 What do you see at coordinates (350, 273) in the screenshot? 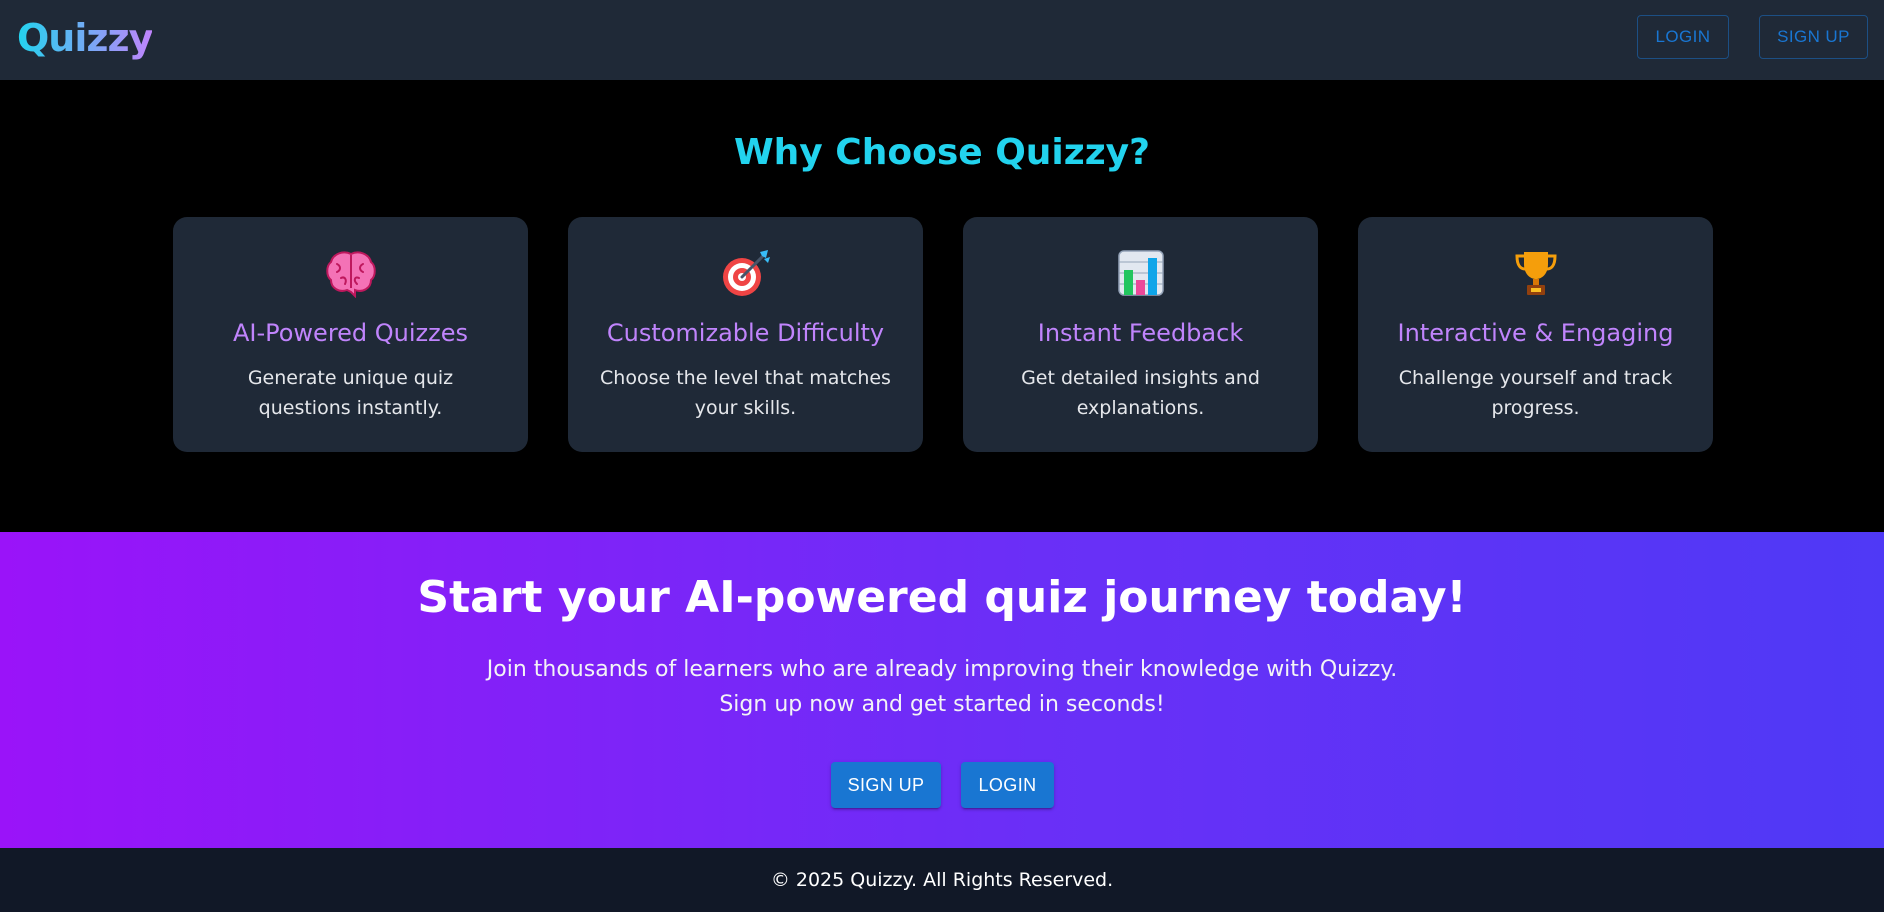
I see `brain-icon` at bounding box center [350, 273].